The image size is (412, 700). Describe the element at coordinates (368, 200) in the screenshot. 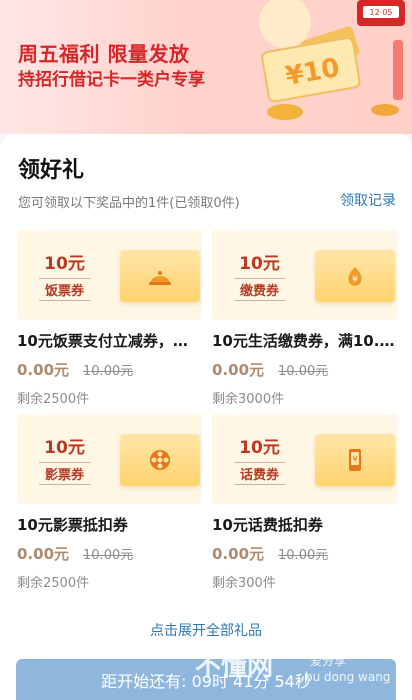

I see `claim-history-link: 领取记录` at that location.